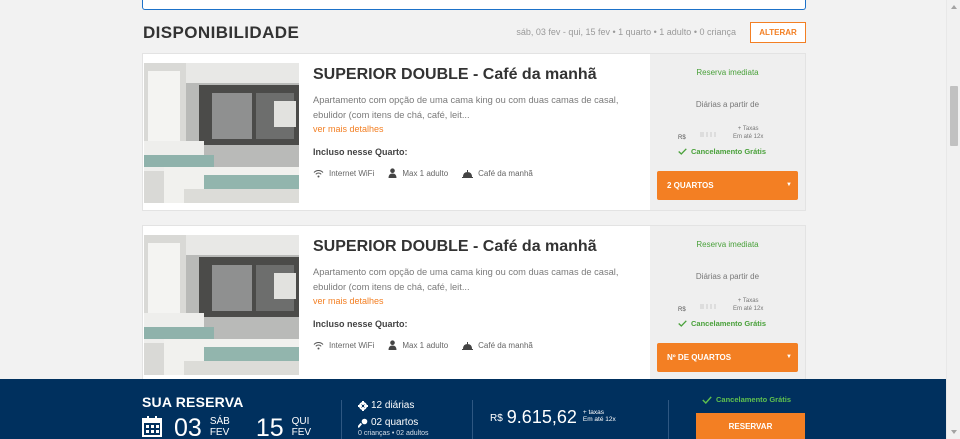  I want to click on scroll-down-arrow-icon, so click(954, 432).